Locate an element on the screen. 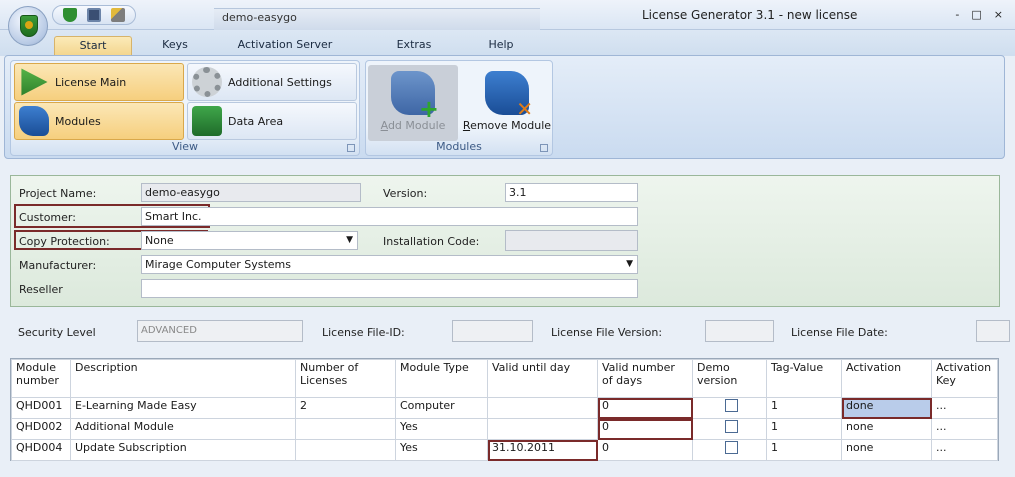  remove-module-label: Remove Module is located at coordinates (507, 125).